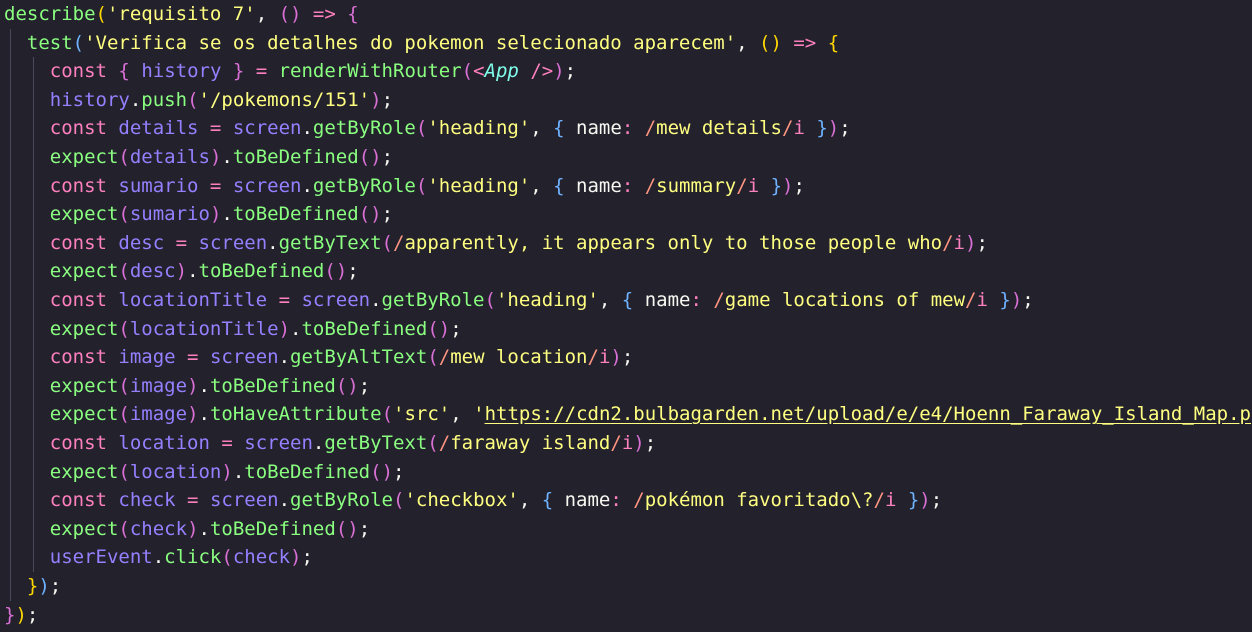  What do you see at coordinates (181, 14) in the screenshot?
I see `code-line: describe('requisito 7', () => {` at bounding box center [181, 14].